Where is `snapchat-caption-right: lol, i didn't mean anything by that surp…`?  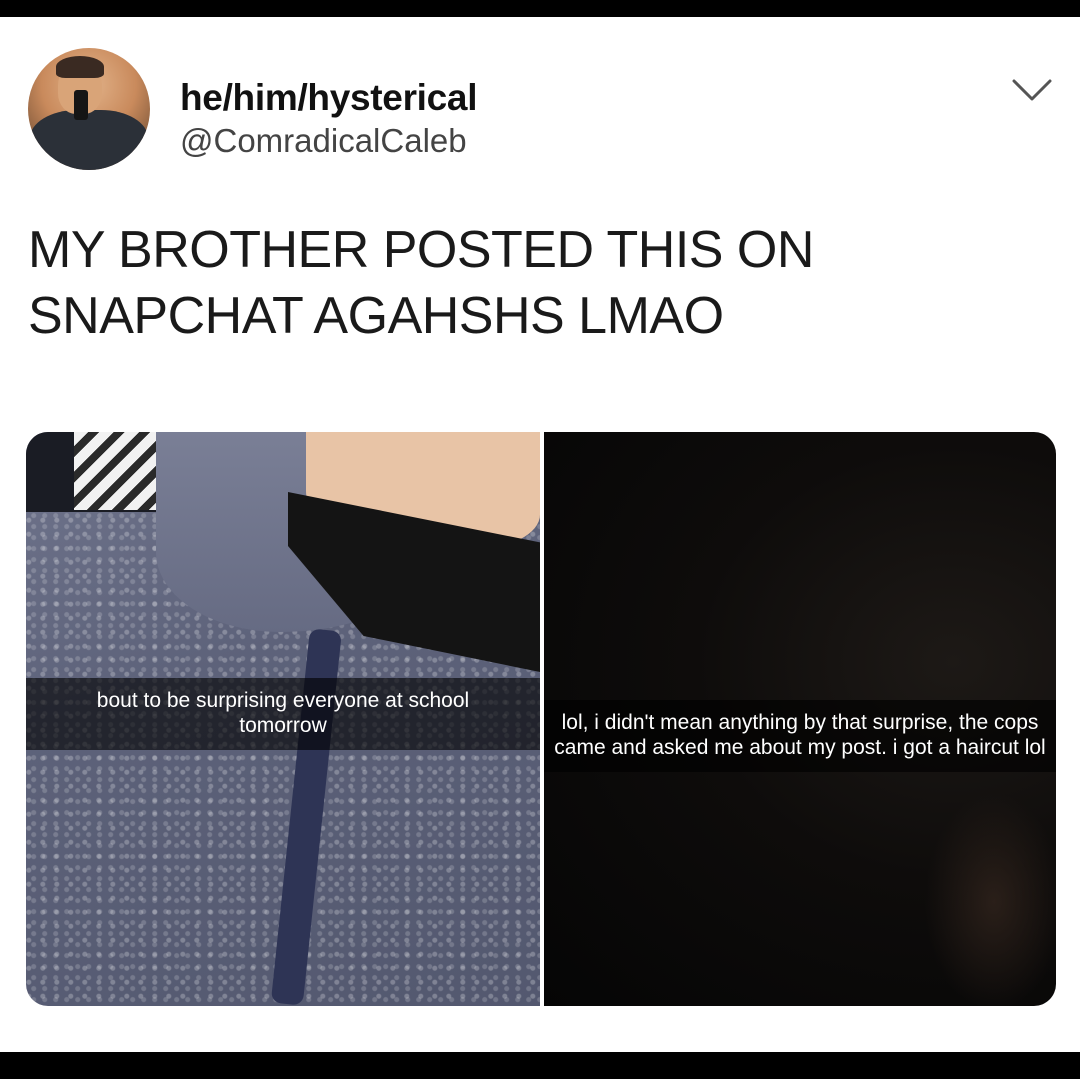
snapchat-caption-right: lol, i didn't mean anything by that surp… is located at coordinates (800, 736).